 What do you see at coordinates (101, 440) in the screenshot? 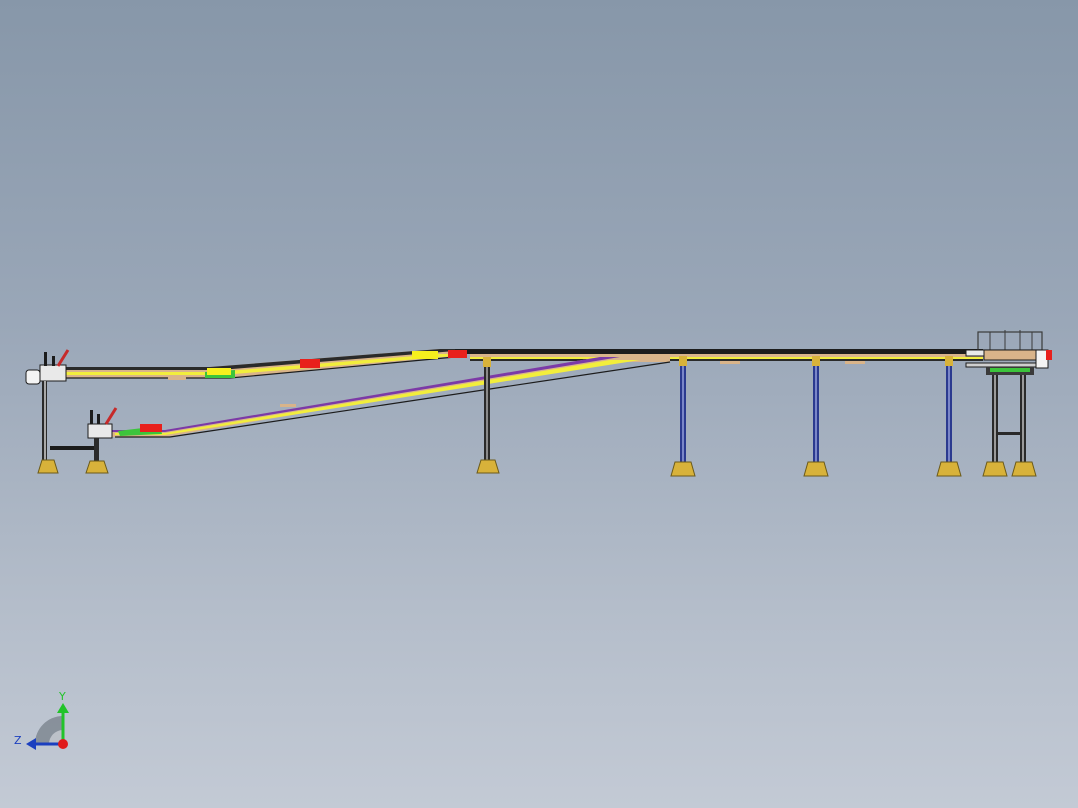
I see `left-lower-machine` at bounding box center [101, 440].